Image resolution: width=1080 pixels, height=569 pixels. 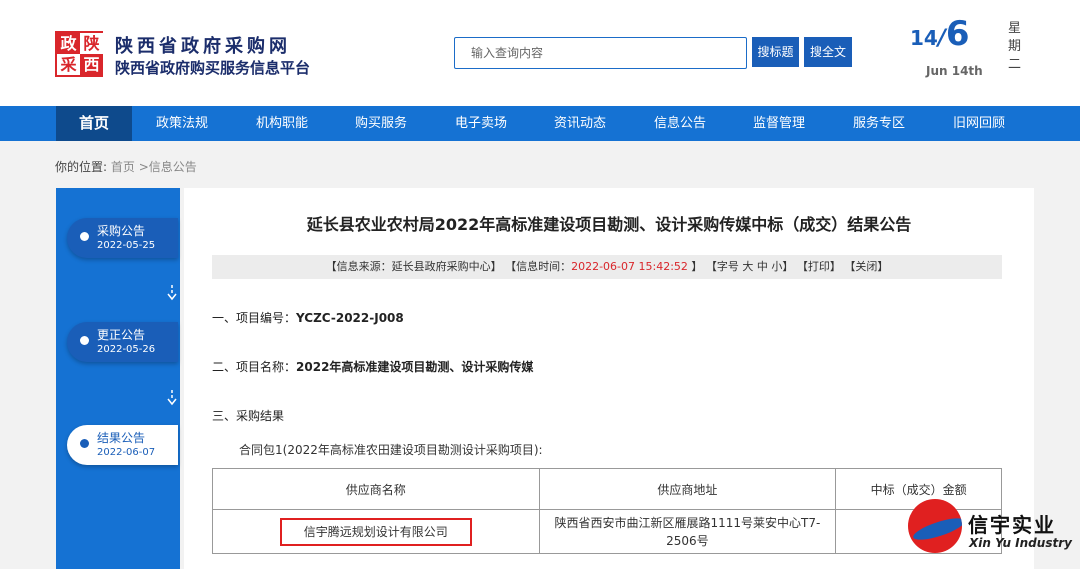 I want to click on sidebar-item-label: 采购公告, so click(x=121, y=231).